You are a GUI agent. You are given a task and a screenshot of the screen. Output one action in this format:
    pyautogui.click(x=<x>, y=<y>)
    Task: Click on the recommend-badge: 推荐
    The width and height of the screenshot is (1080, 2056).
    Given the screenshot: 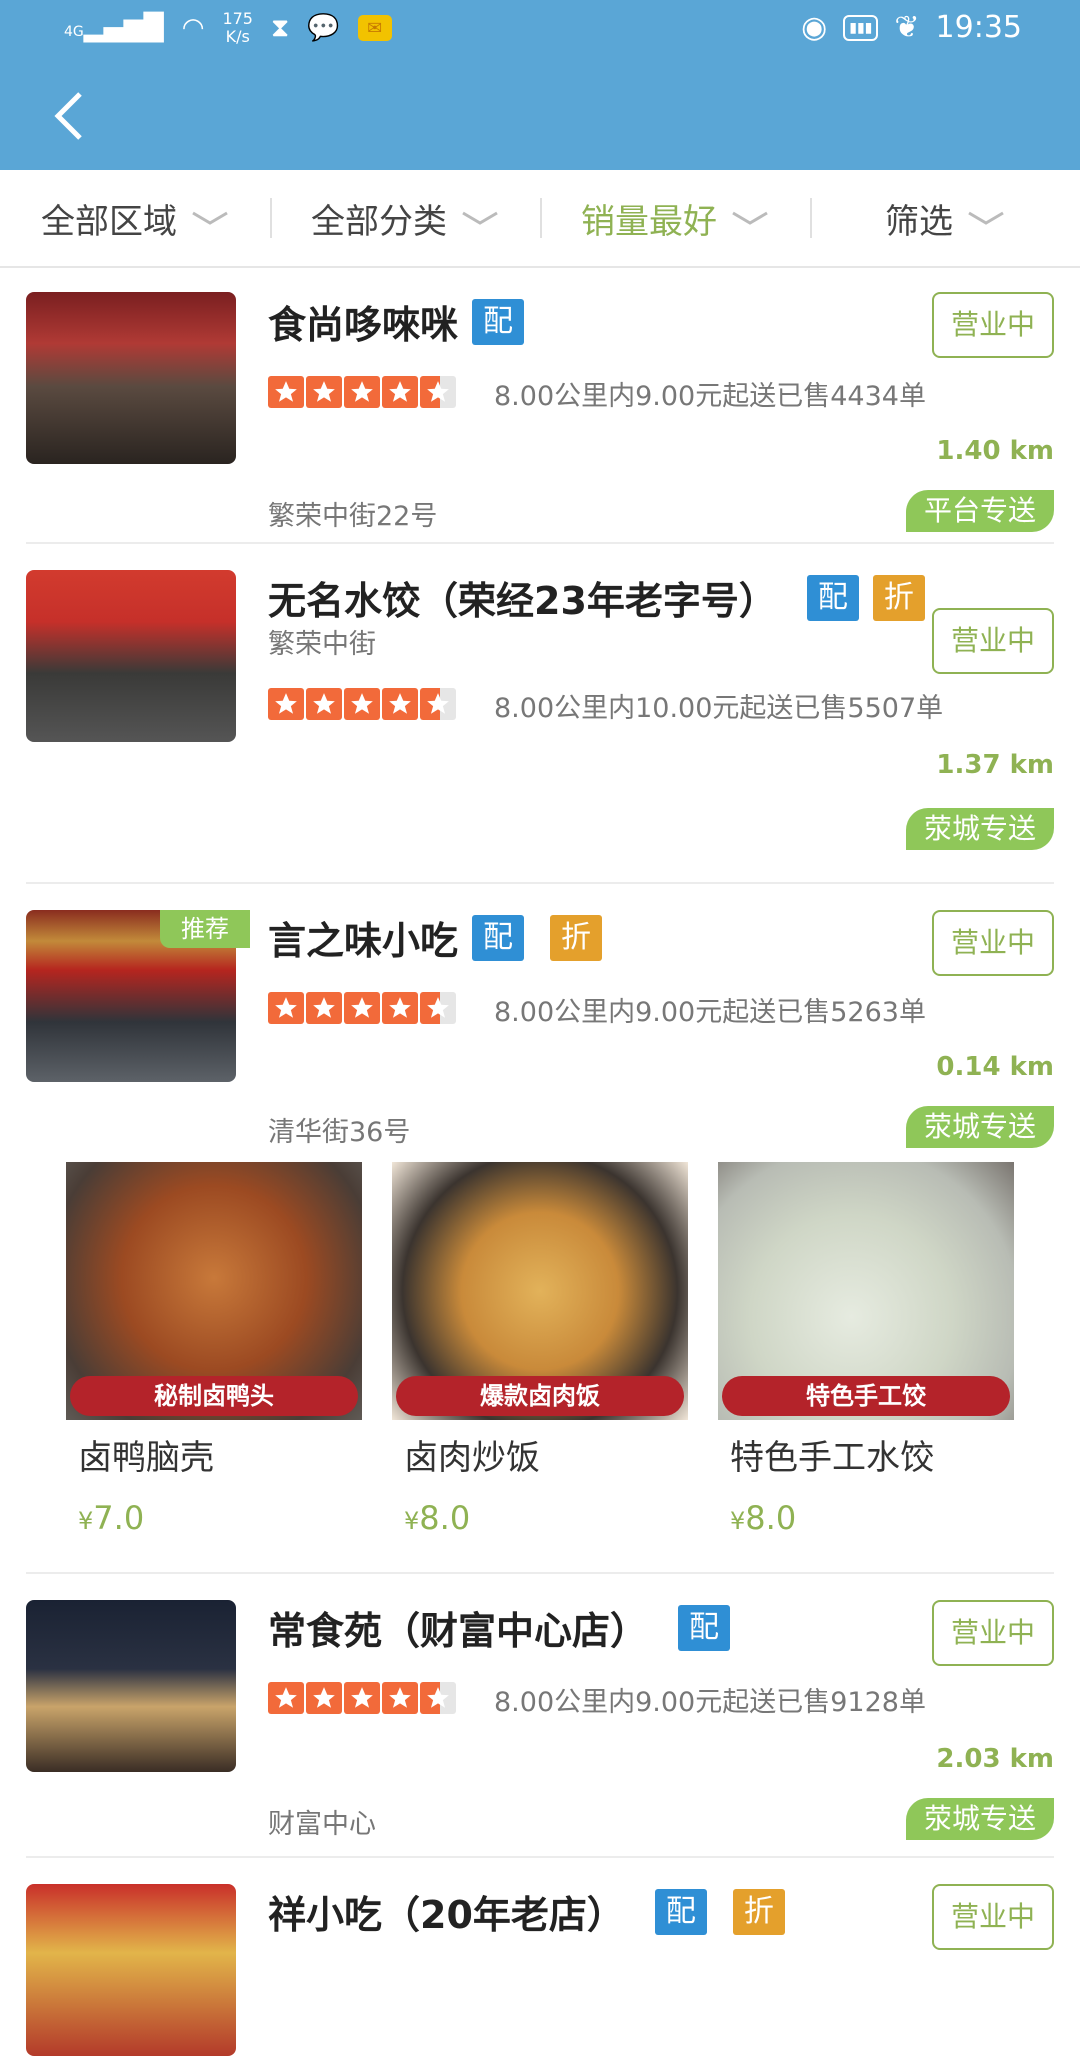 What is the action you would take?
    pyautogui.click(x=205, y=929)
    